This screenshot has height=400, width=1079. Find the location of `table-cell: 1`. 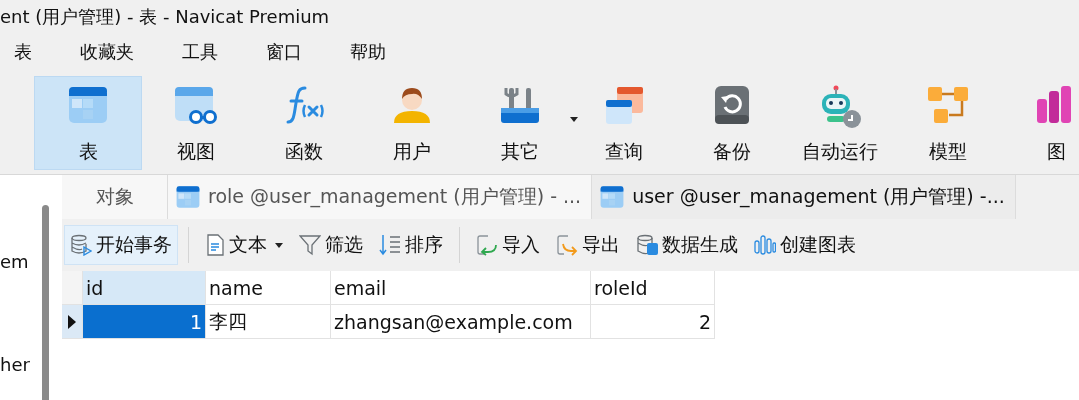

table-cell: 1 is located at coordinates (144, 322).